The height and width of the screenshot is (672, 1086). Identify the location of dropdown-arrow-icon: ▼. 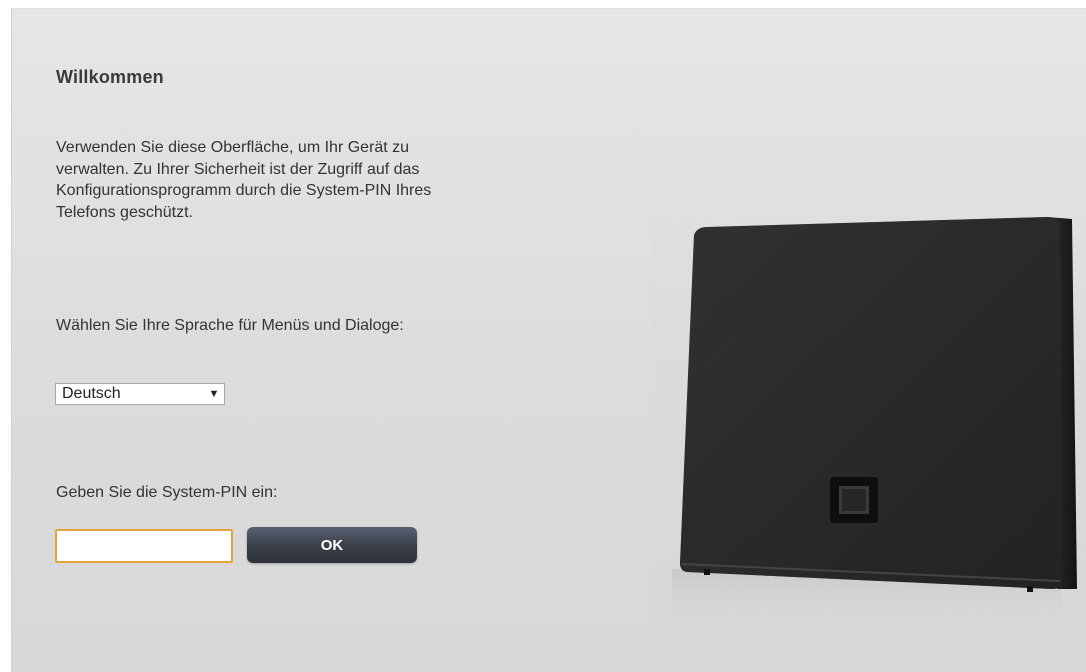
(214, 394).